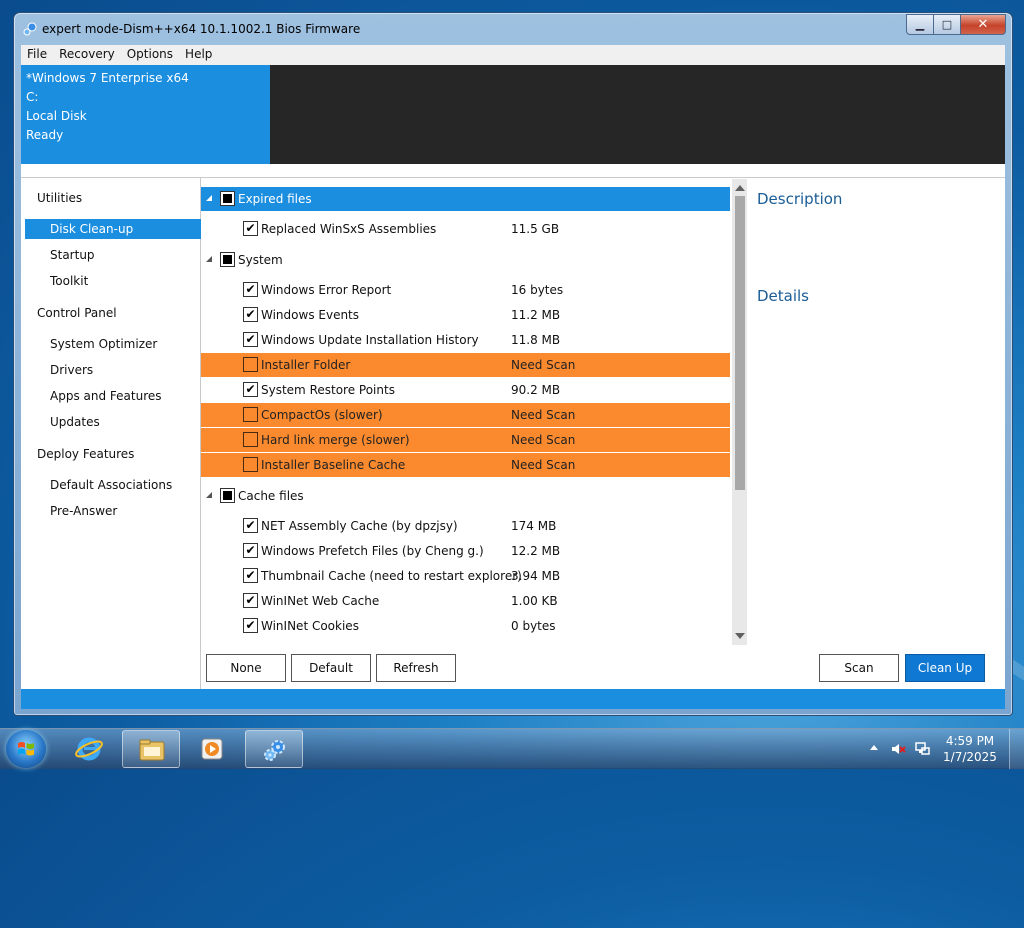 This screenshot has width=1024, height=928. I want to click on windows-logo-icon, so click(26, 749).